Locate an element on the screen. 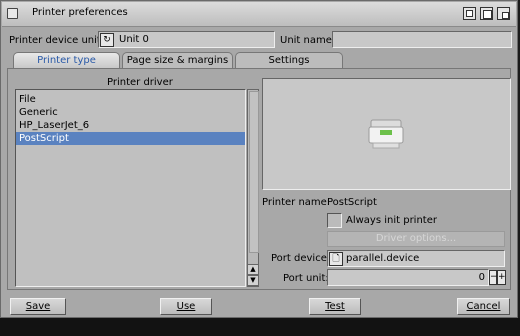 The image size is (520, 336). driver-list-scrollbar: ▲ ▼ is located at coordinates (253, 188).